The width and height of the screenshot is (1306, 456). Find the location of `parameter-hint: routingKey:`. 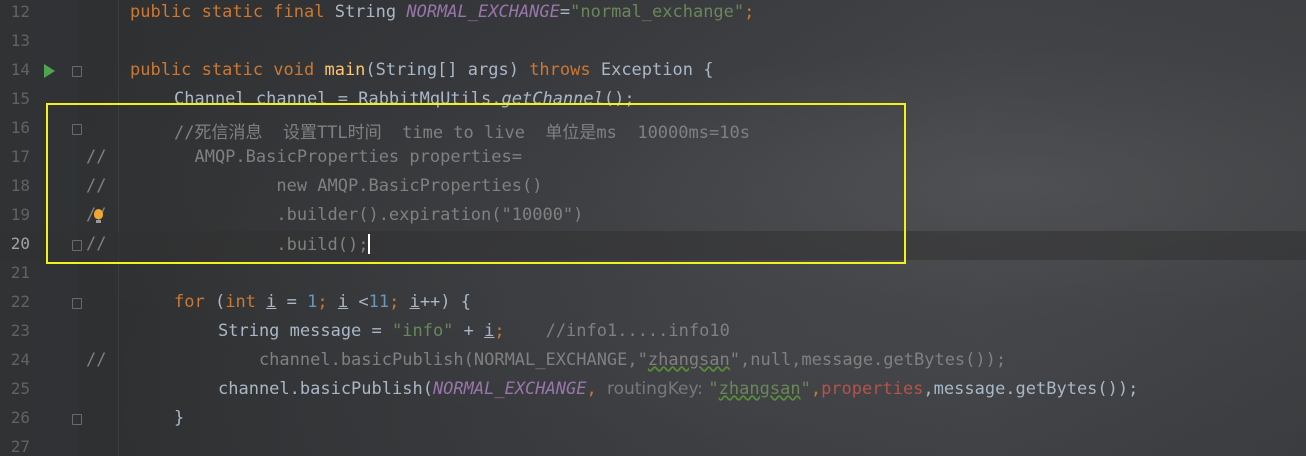

parameter-hint: routingKey: is located at coordinates (657, 389).